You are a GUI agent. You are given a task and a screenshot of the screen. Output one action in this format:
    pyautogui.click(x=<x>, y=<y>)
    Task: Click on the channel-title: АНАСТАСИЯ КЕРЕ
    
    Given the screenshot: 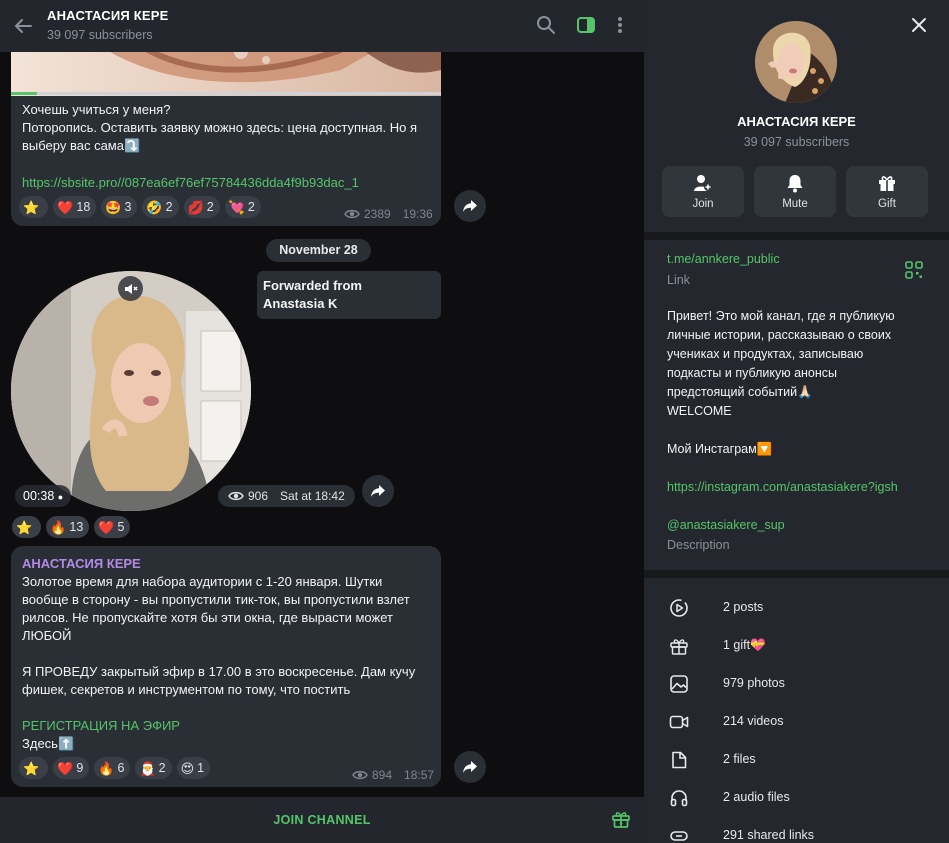 What is the action you would take?
    pyautogui.click(x=108, y=15)
    